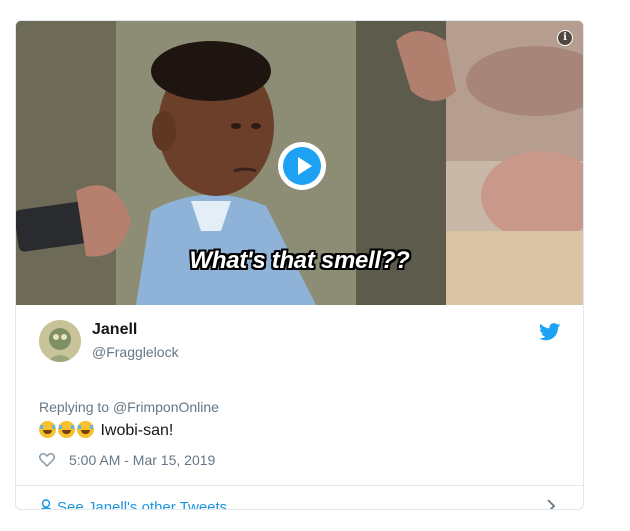 Image resolution: width=630 pixels, height=531 pixels. I want to click on tweet-text: Iwobi-san!, so click(106, 430).